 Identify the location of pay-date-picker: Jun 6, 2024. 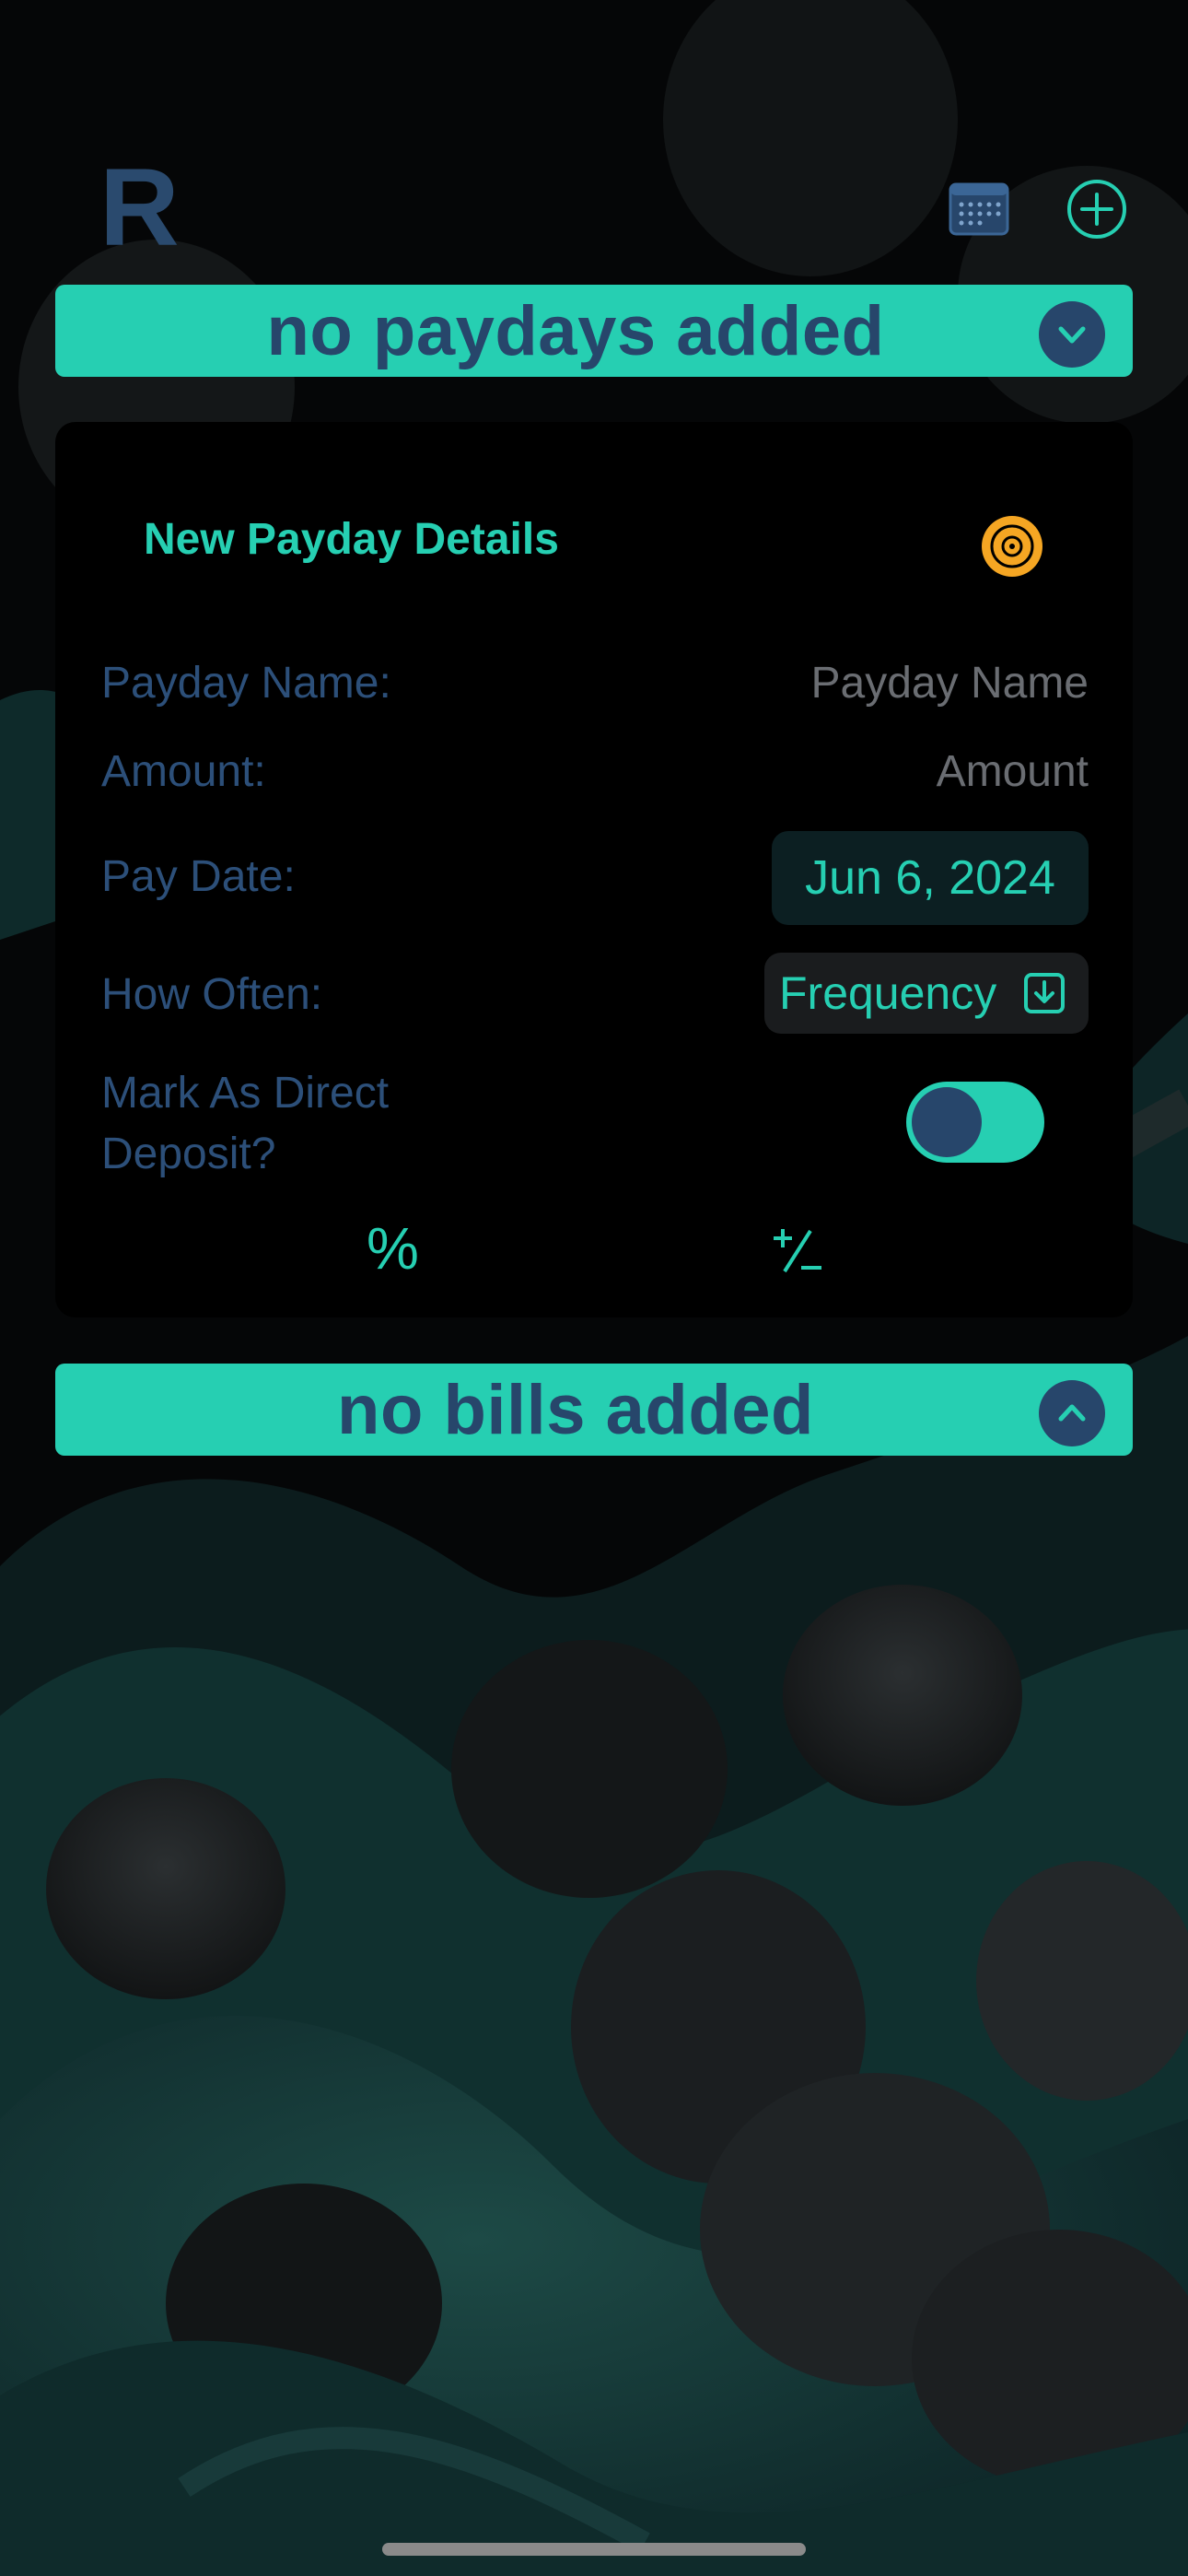
(930, 878).